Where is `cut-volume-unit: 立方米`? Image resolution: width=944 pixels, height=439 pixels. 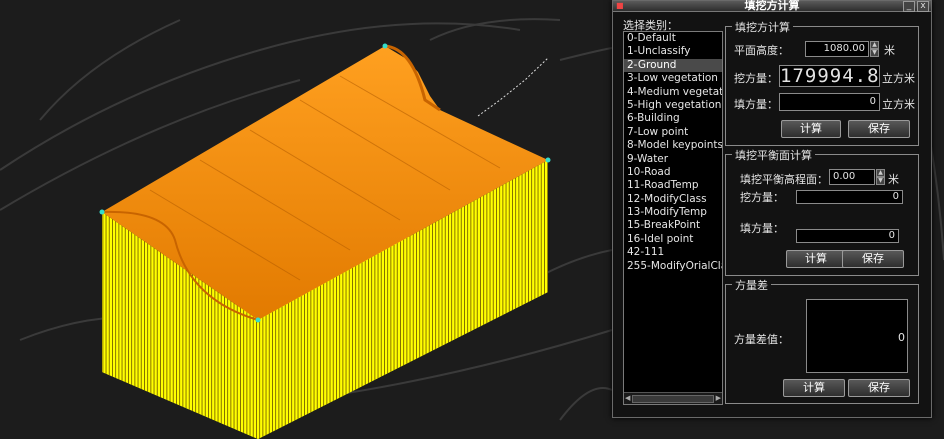 cut-volume-unit: 立方米 is located at coordinates (898, 78).